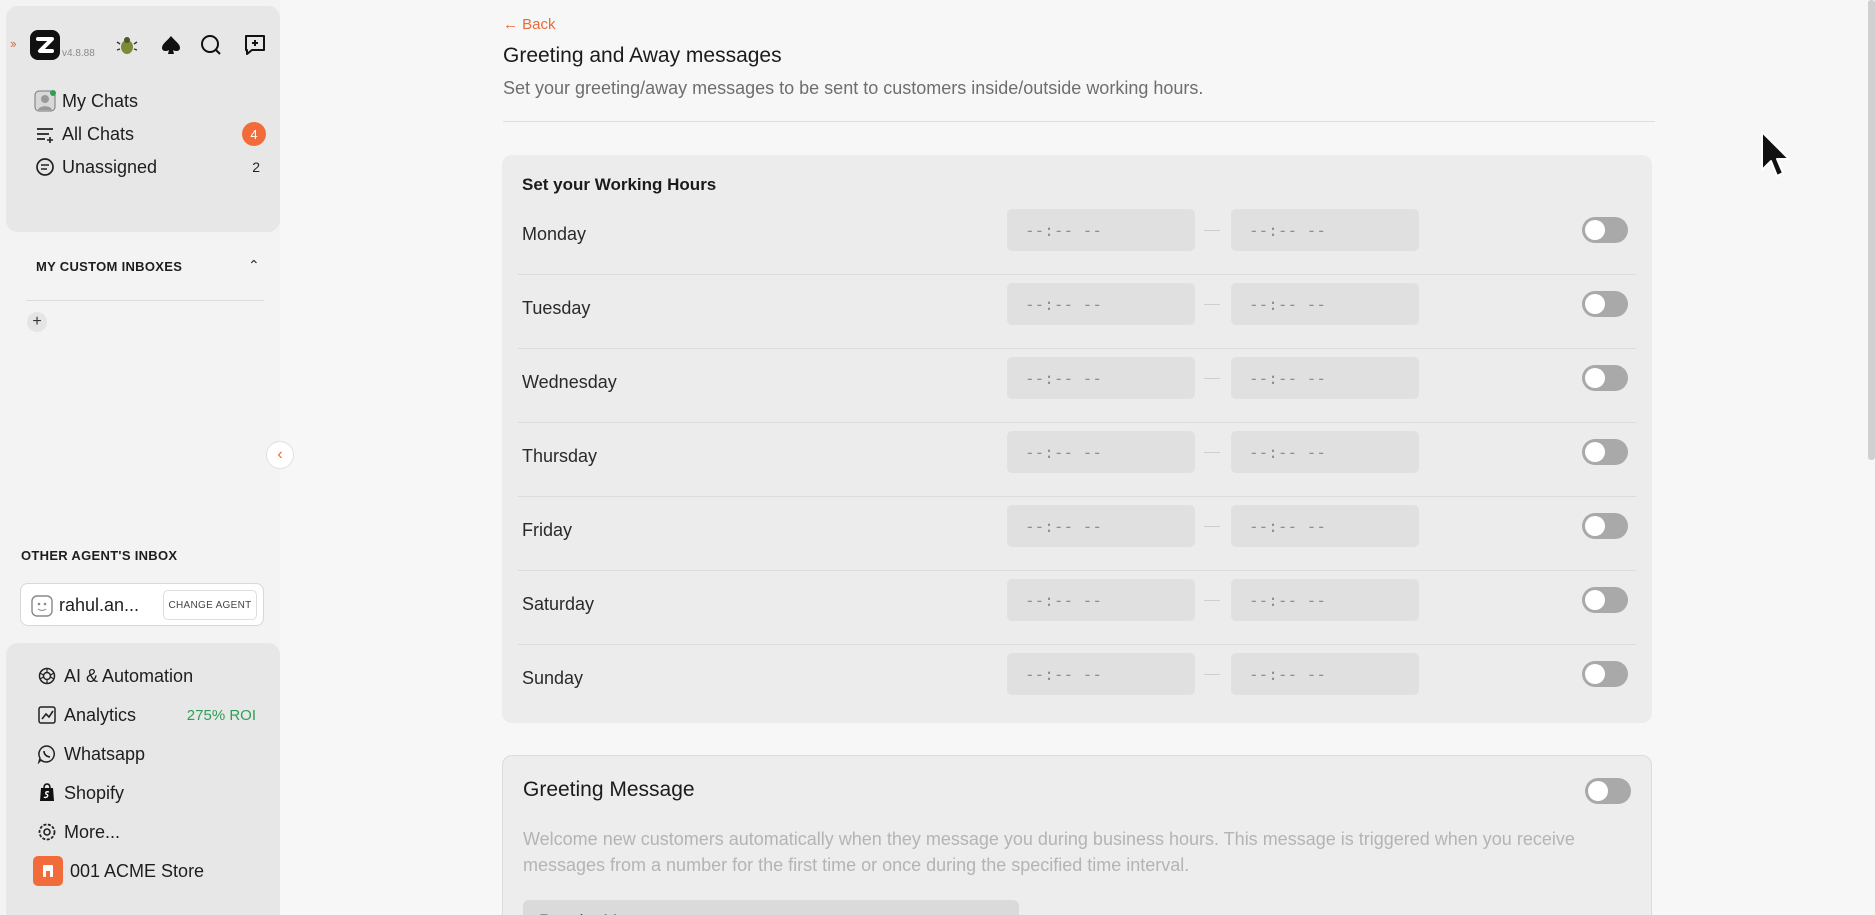  What do you see at coordinates (45, 101) in the screenshot?
I see `user-avatar-icon` at bounding box center [45, 101].